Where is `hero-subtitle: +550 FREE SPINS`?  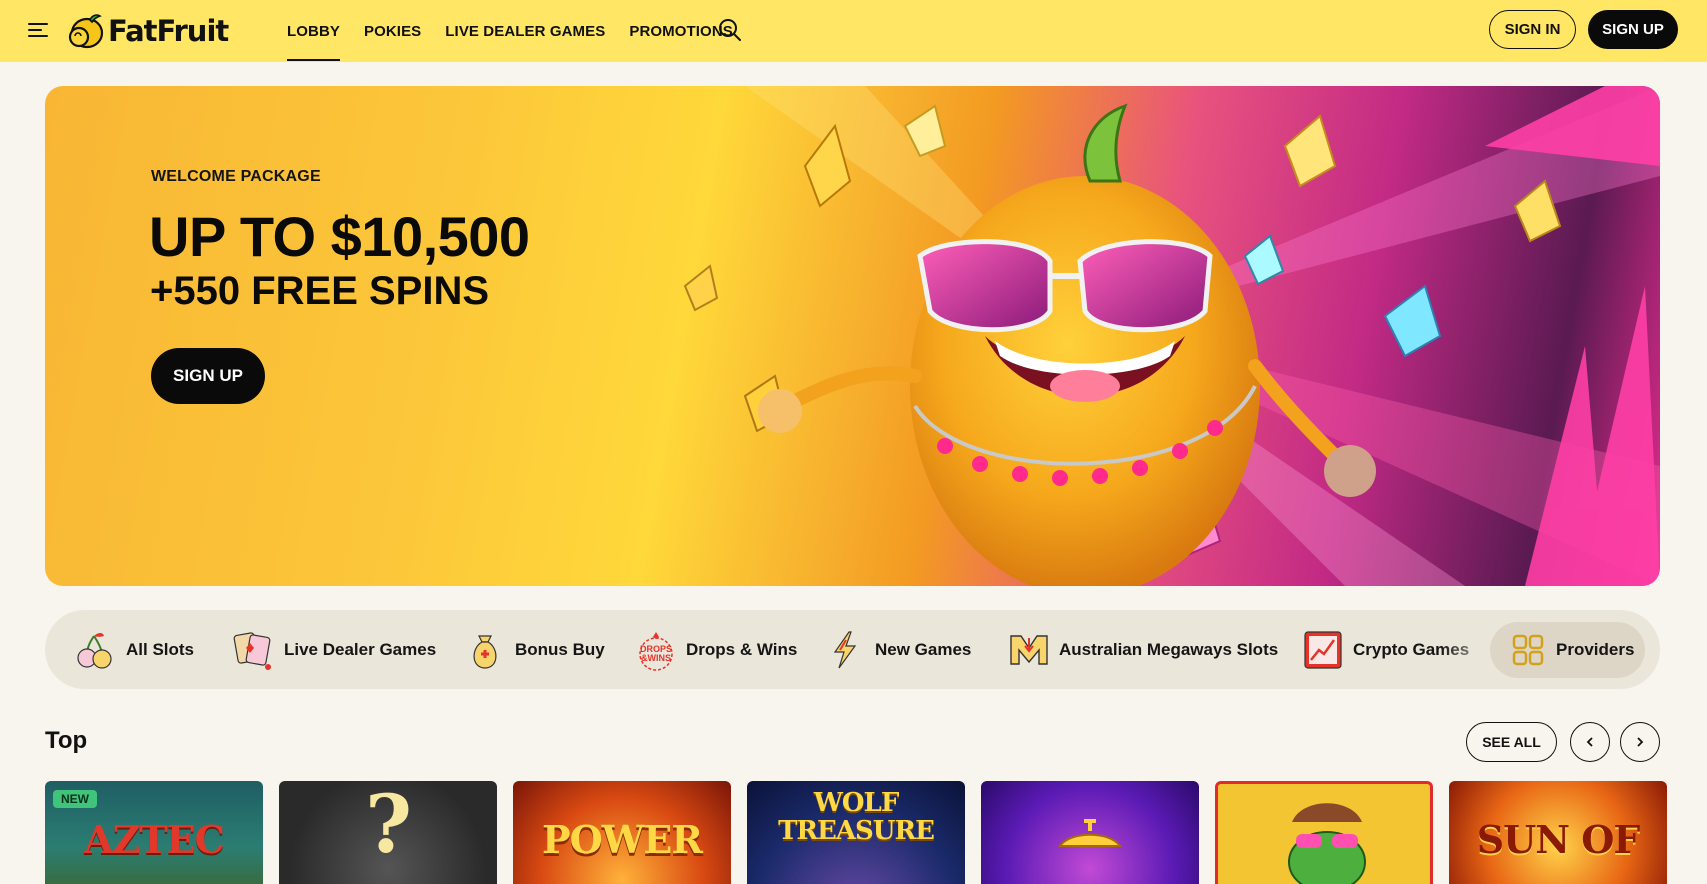
hero-subtitle: +550 FREE SPINS is located at coordinates (320, 291).